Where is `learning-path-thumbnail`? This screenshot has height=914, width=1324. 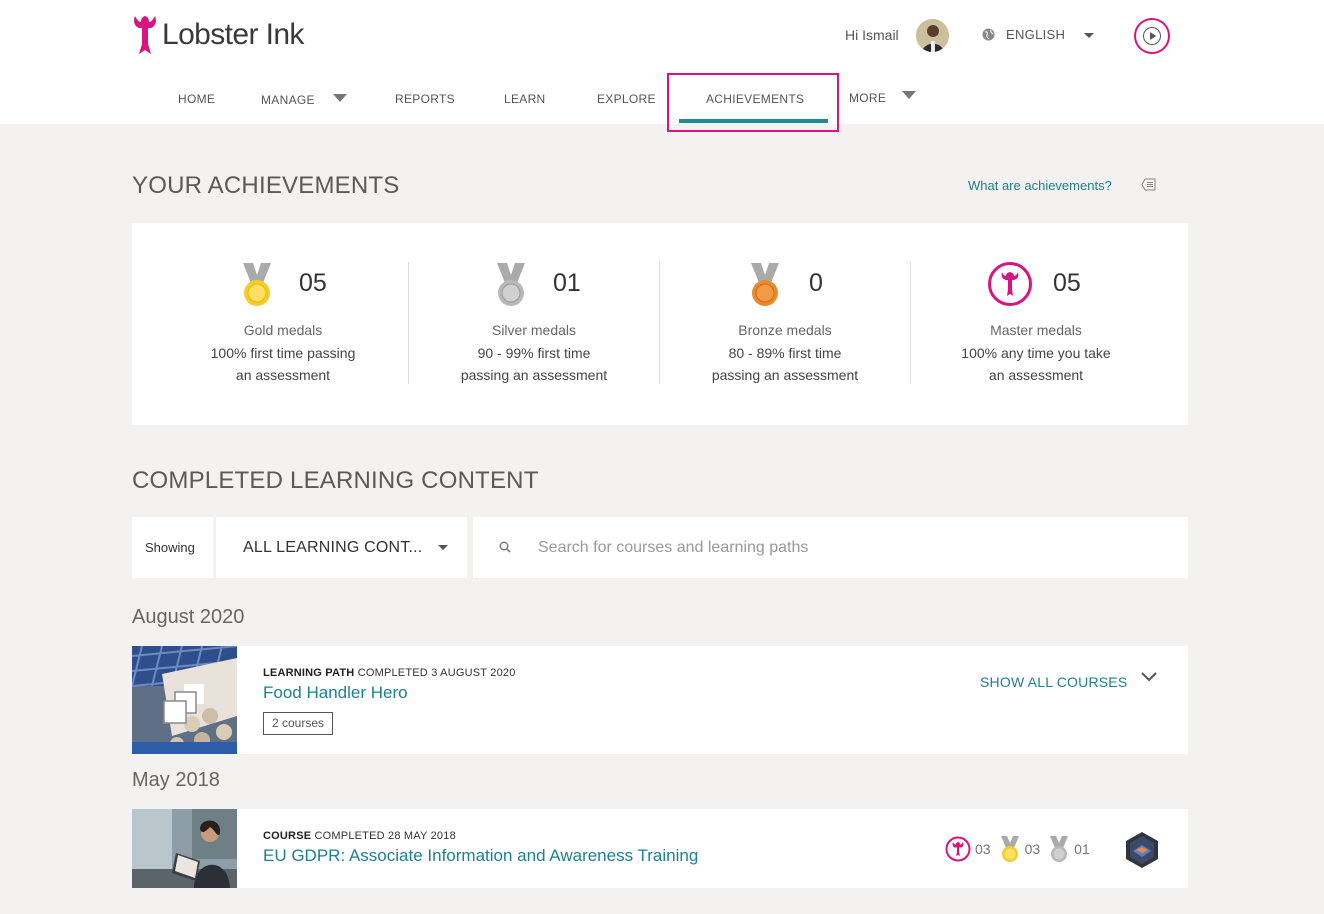 learning-path-thumbnail is located at coordinates (184, 700).